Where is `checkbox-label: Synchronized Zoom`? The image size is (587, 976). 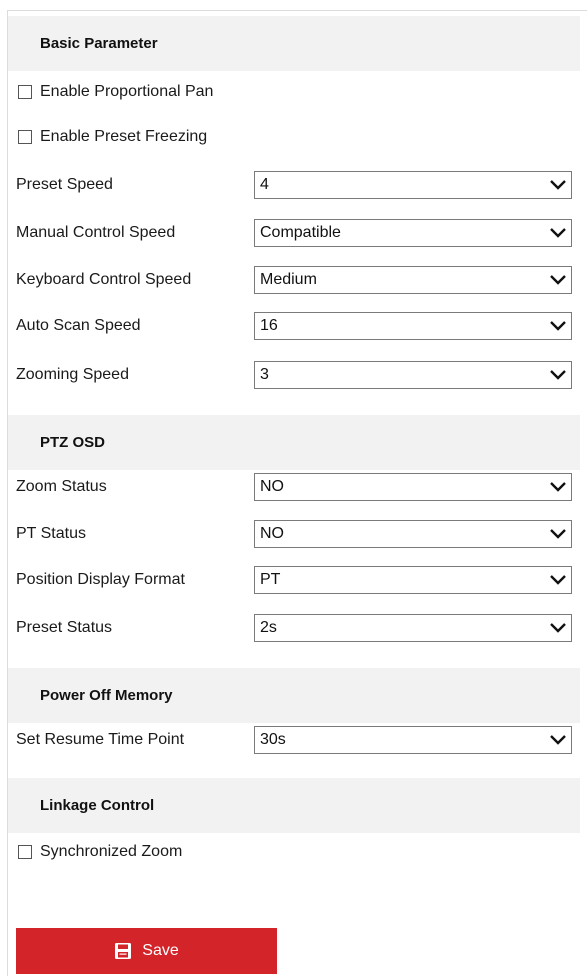 checkbox-label: Synchronized Zoom is located at coordinates (111, 851).